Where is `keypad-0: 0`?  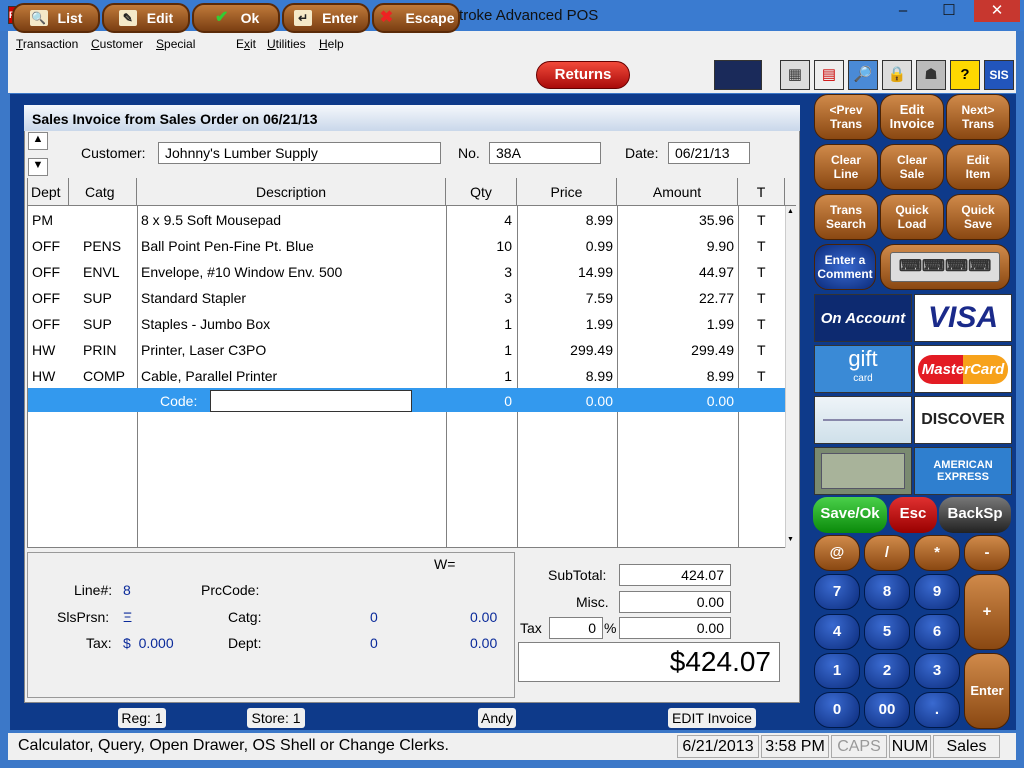 keypad-0: 0 is located at coordinates (837, 710).